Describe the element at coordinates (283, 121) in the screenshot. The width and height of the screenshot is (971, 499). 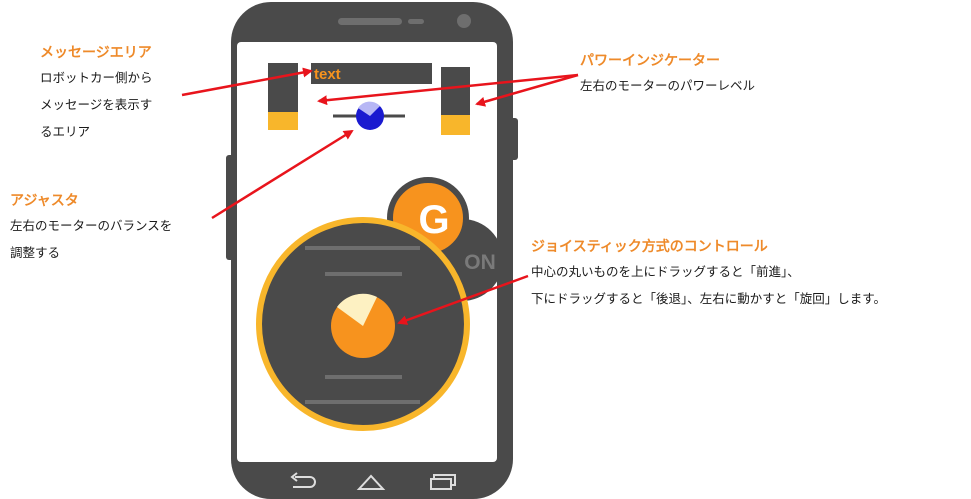
I see `left-power-fill` at that location.